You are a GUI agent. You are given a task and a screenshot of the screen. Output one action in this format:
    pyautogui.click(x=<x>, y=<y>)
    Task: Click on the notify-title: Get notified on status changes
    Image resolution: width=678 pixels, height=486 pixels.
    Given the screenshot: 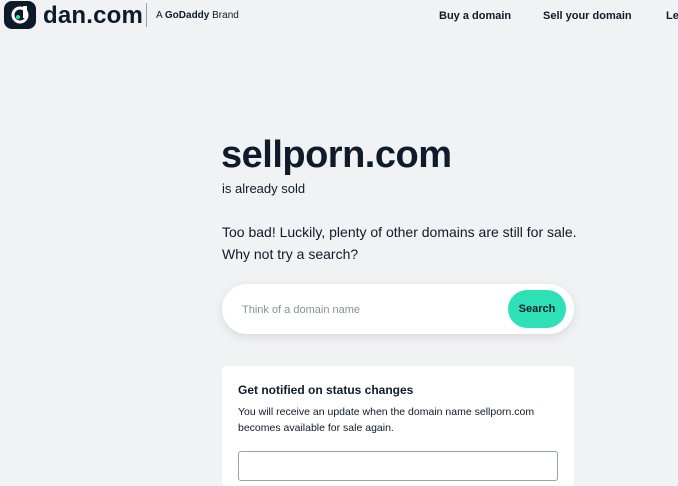 What is the action you would take?
    pyautogui.click(x=326, y=390)
    